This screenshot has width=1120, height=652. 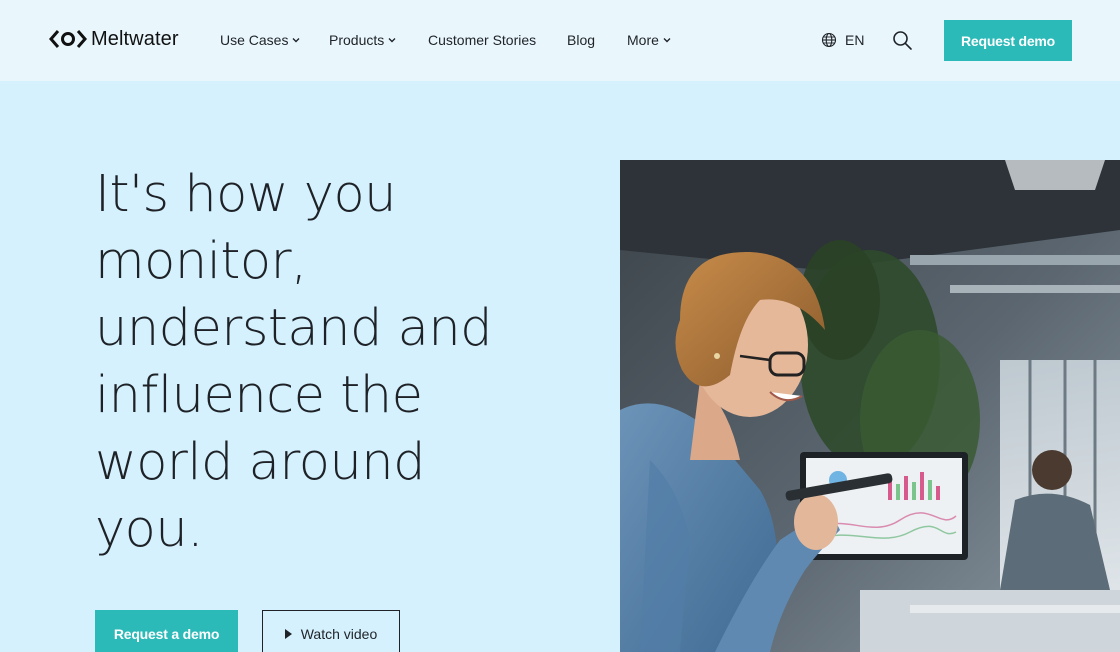 I want to click on nav-item-use-cases: Use Cases, so click(x=260, y=40).